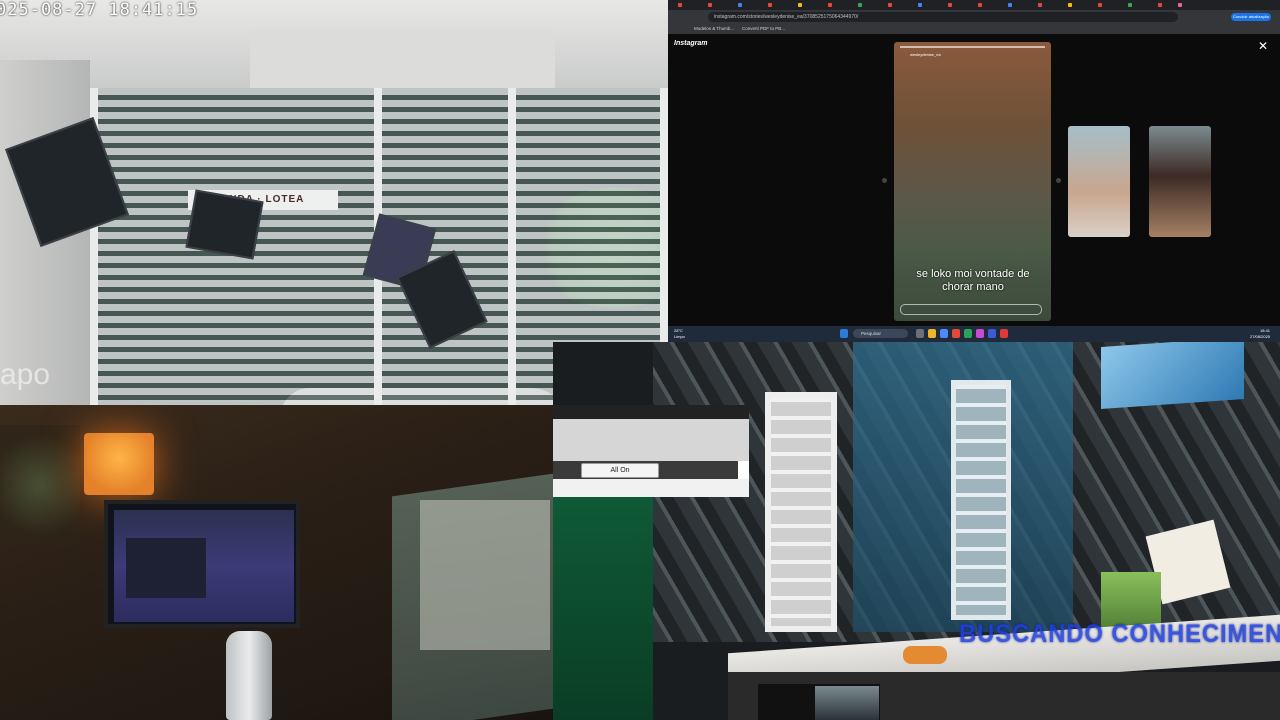  I want to click on weather-desc: Limpo, so click(679, 336).